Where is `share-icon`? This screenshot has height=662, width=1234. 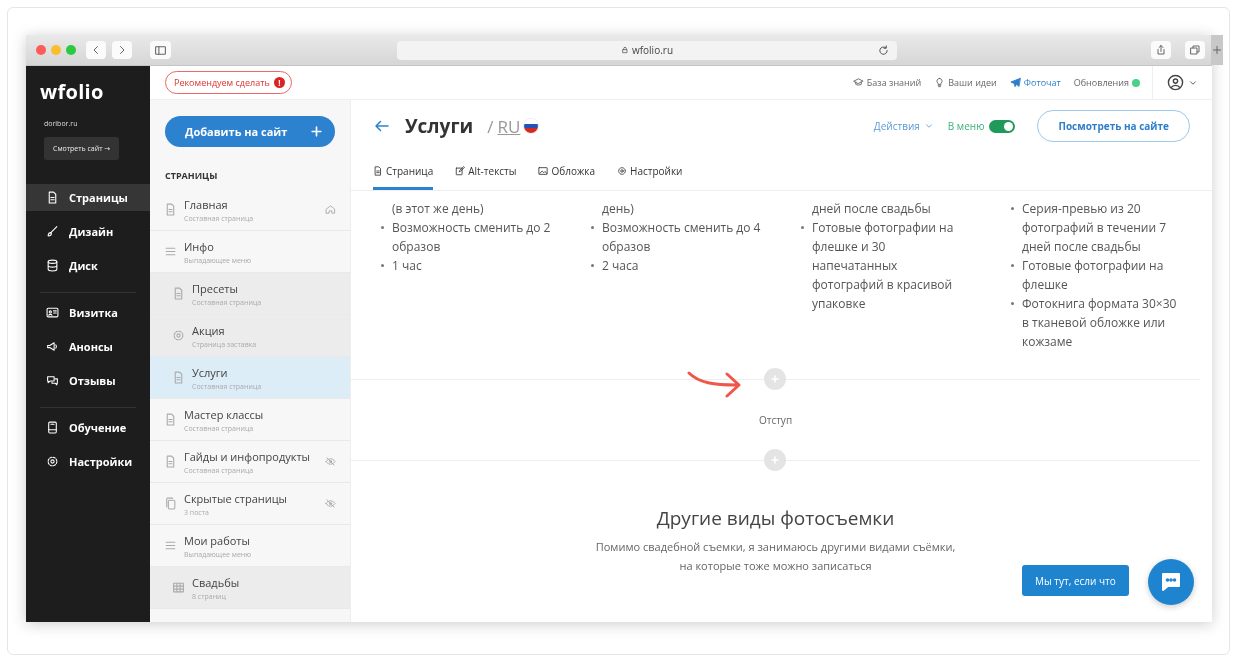 share-icon is located at coordinates (1161, 50).